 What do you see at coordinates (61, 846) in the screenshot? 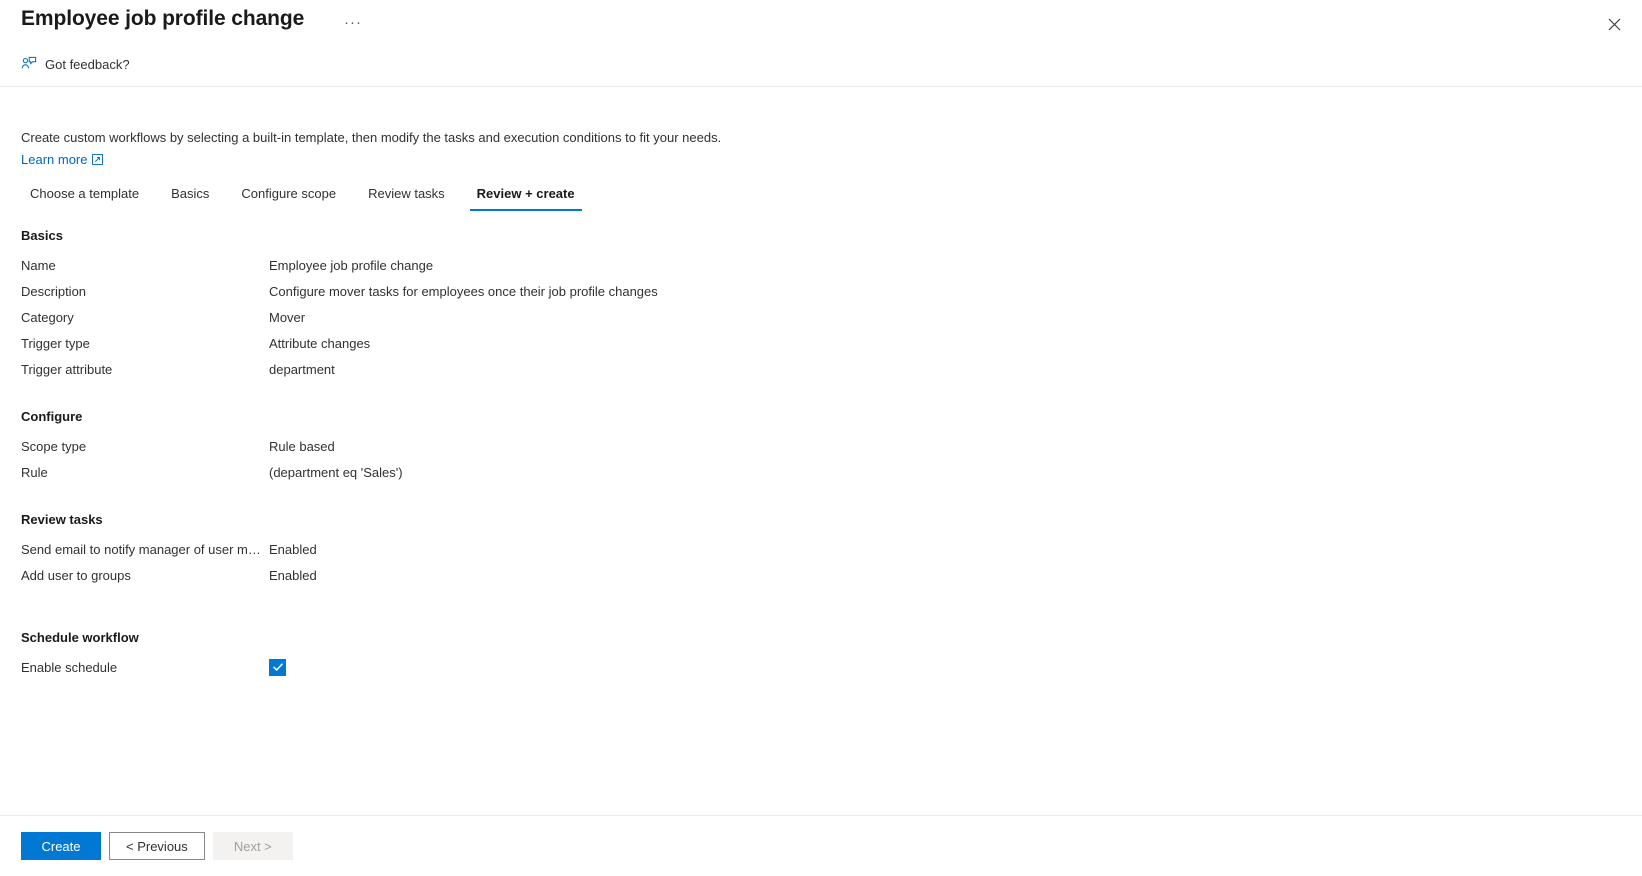
I see `create-button: Create` at bounding box center [61, 846].